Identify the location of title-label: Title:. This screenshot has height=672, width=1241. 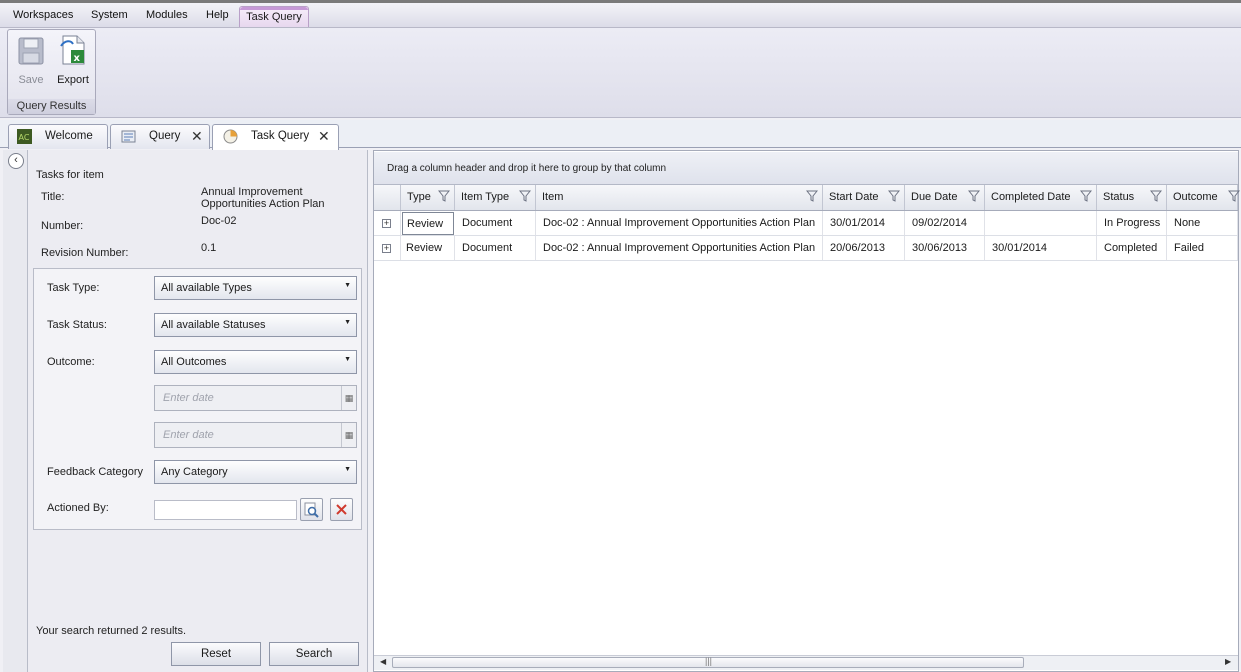
(53, 197).